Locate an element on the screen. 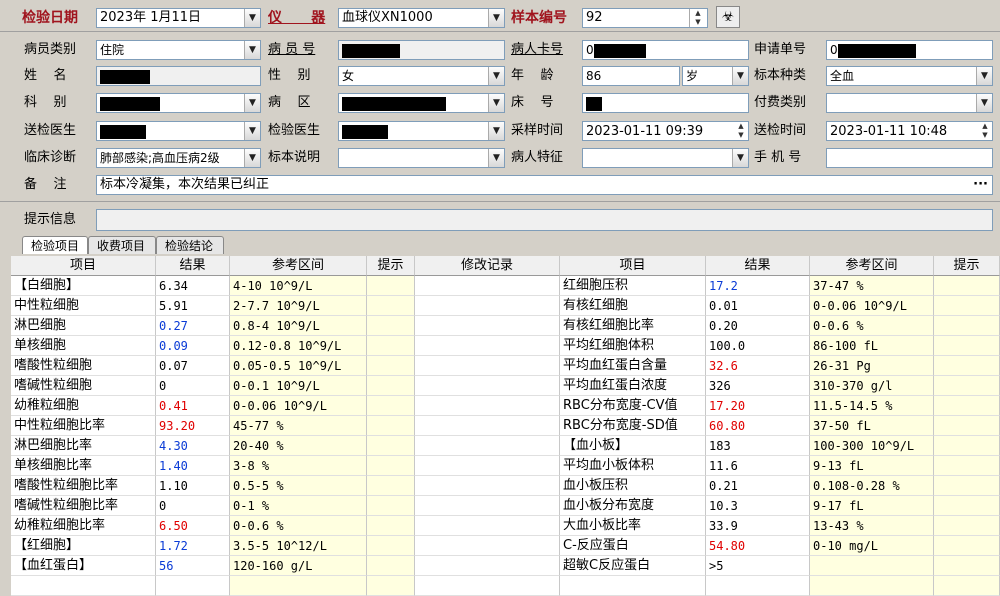 The width and height of the screenshot is (1000, 596). col-flag-right: 提示 is located at coordinates (967, 266).